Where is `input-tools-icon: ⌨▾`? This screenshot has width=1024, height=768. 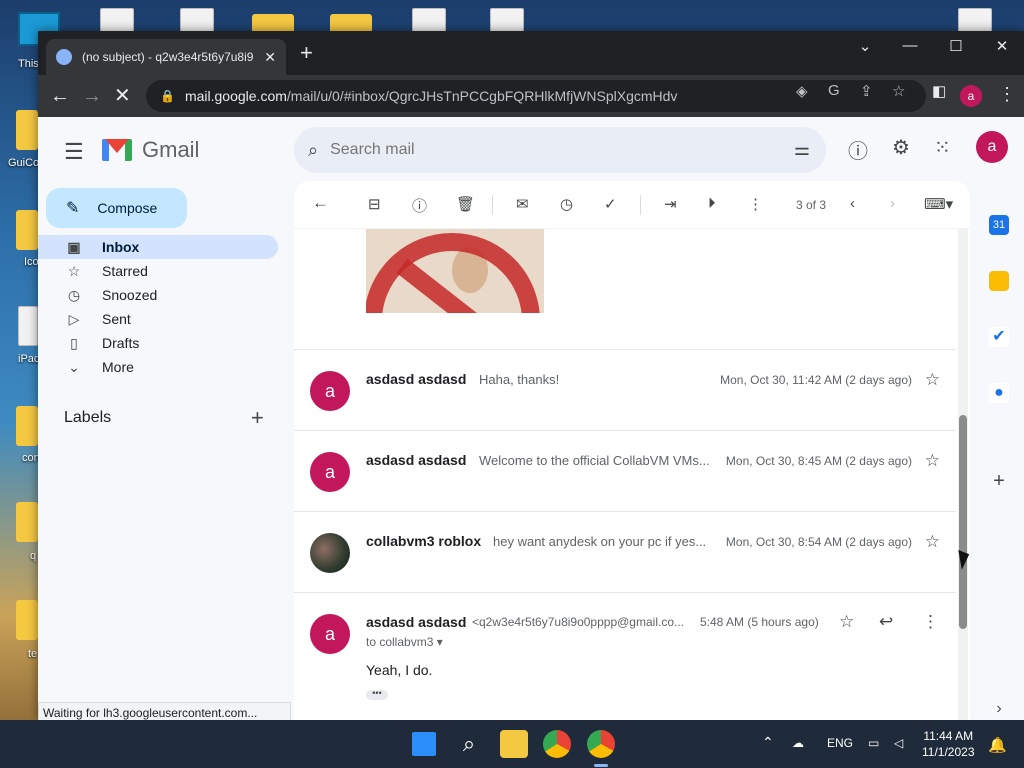 input-tools-icon: ⌨▾ is located at coordinates (938, 204).